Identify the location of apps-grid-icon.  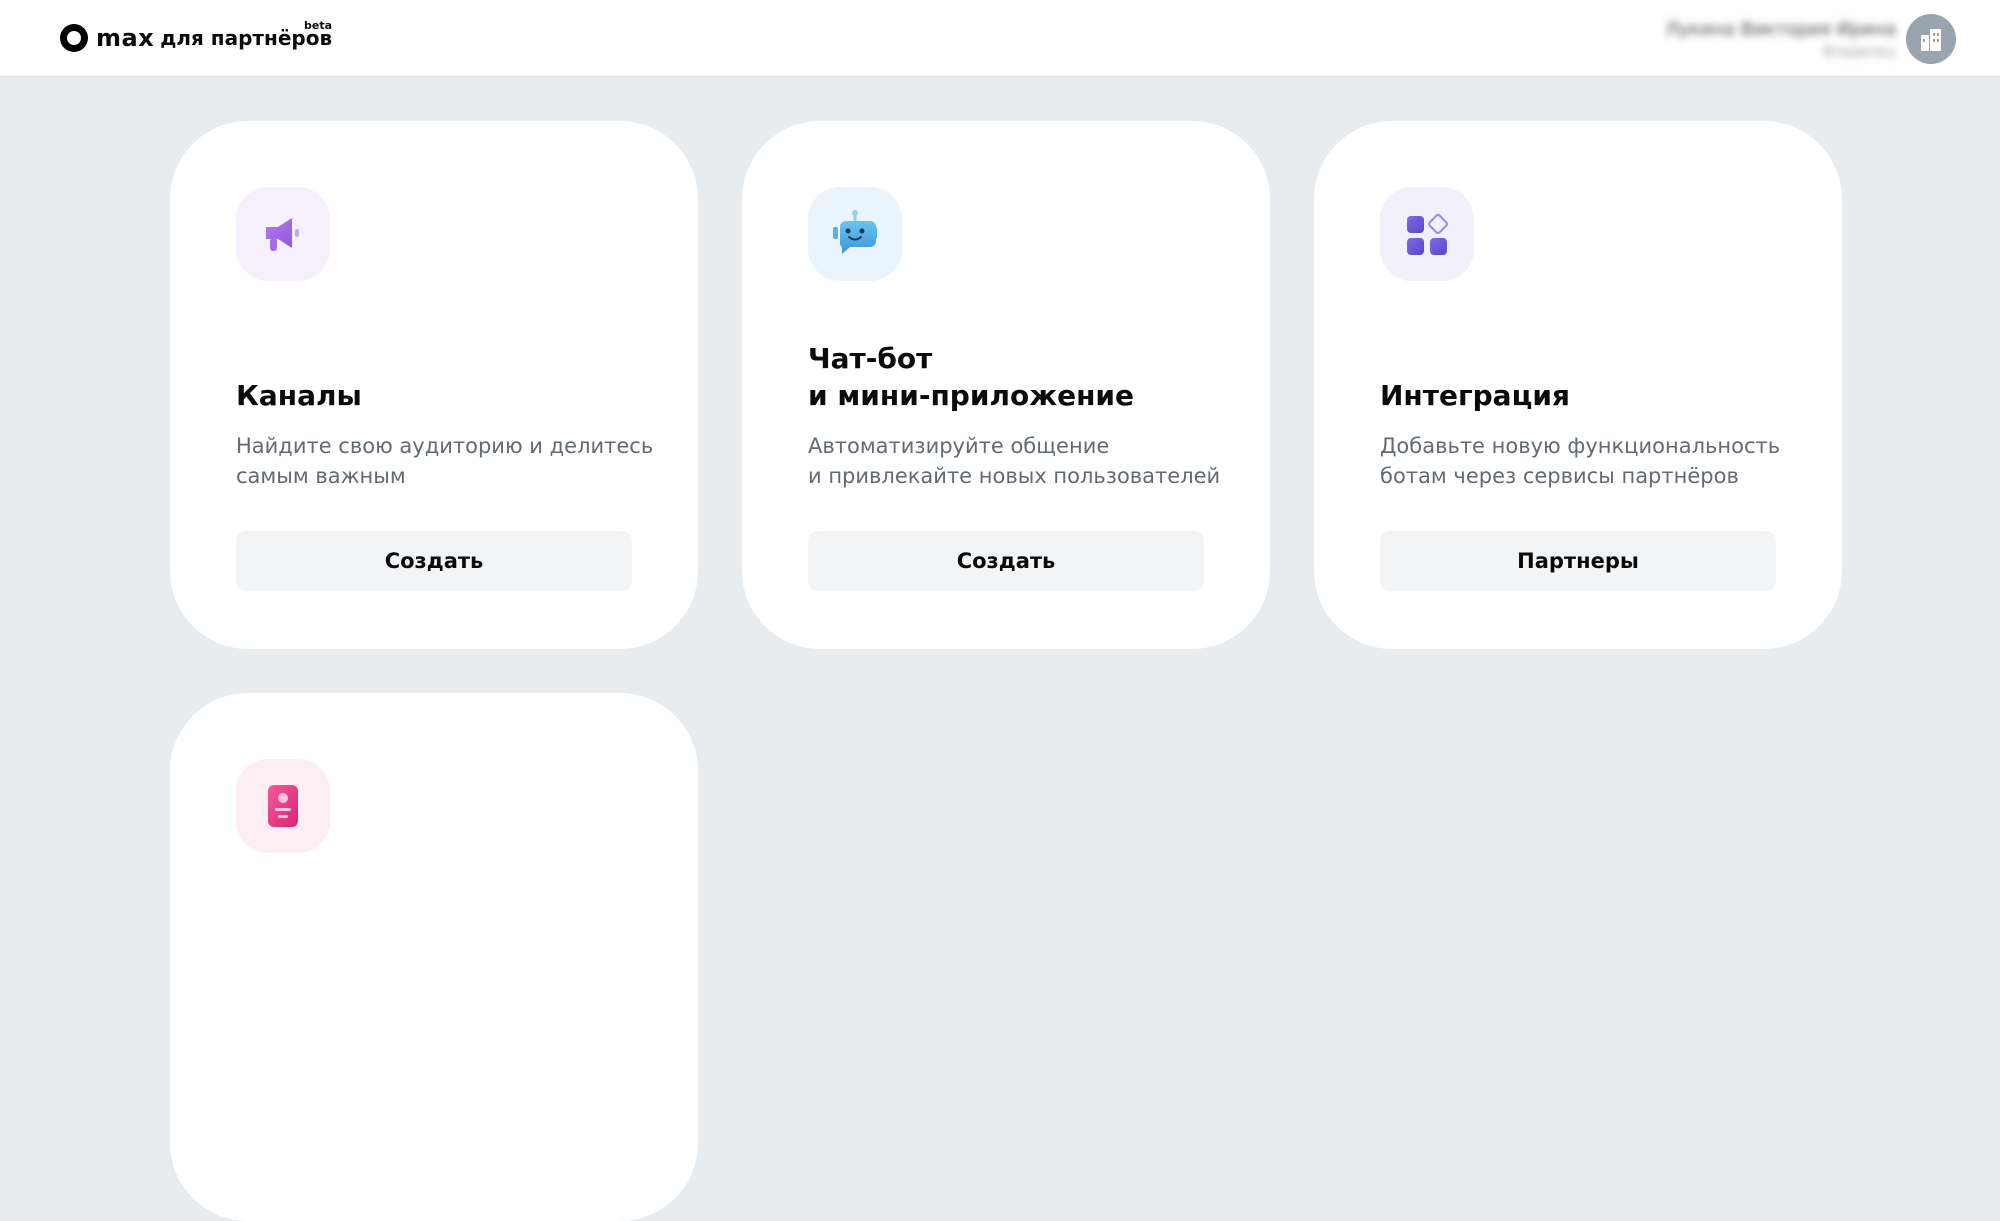
(1428, 234).